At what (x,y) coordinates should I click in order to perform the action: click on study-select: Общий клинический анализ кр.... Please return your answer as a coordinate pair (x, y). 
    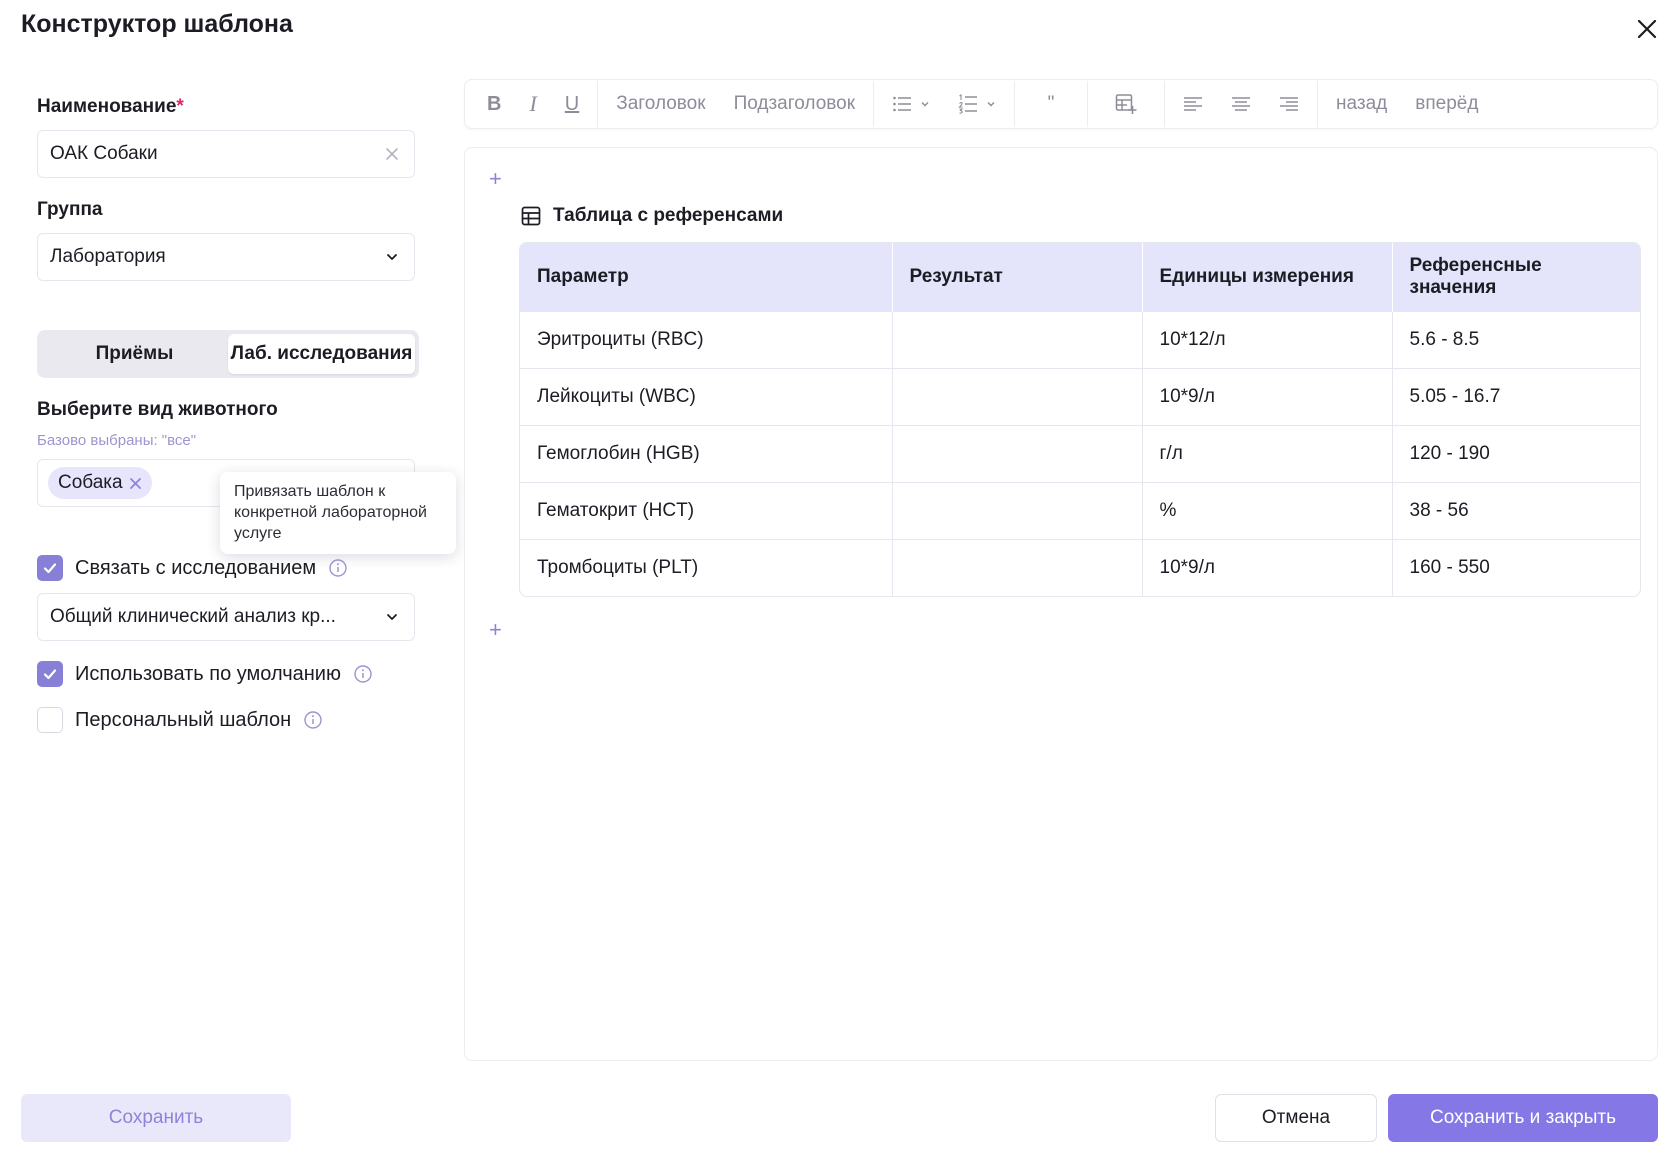
    Looking at the image, I should click on (226, 617).